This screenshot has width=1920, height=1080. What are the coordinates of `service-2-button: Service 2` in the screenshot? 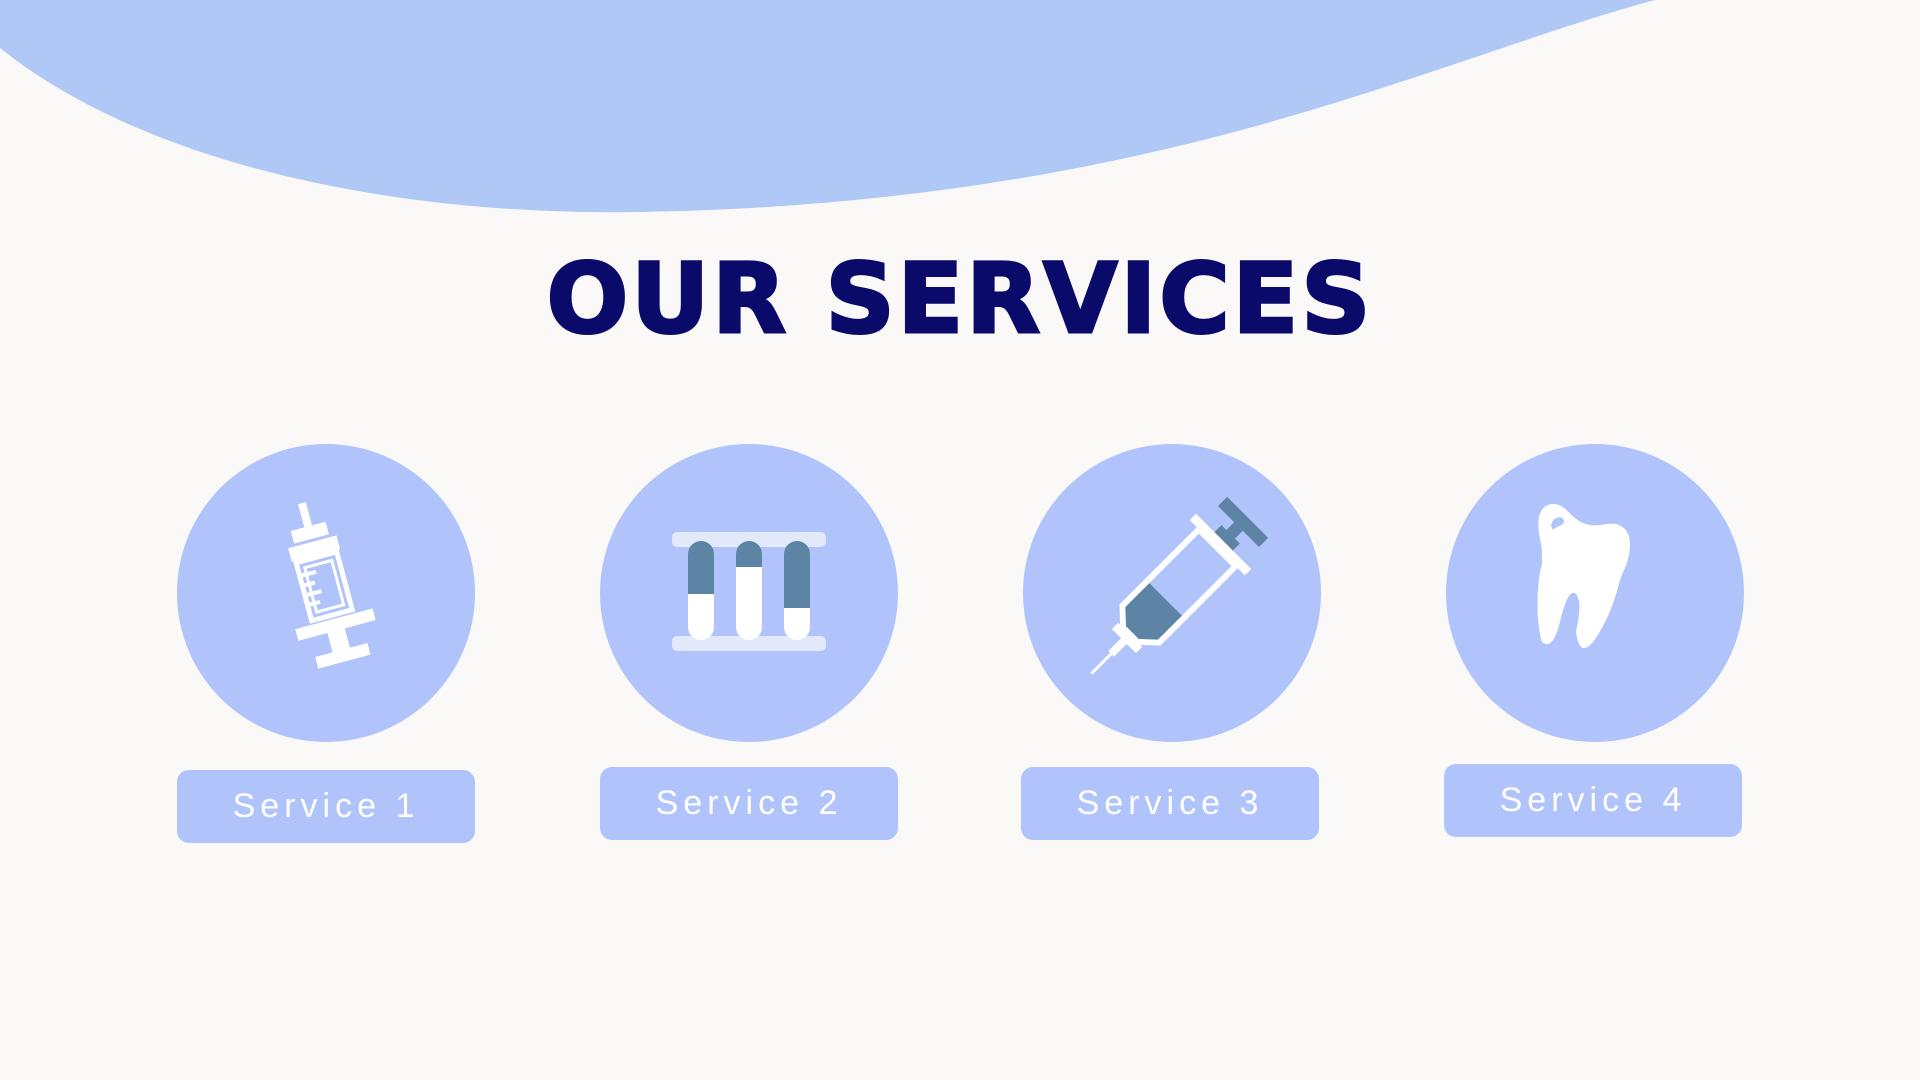 It's located at (749, 803).